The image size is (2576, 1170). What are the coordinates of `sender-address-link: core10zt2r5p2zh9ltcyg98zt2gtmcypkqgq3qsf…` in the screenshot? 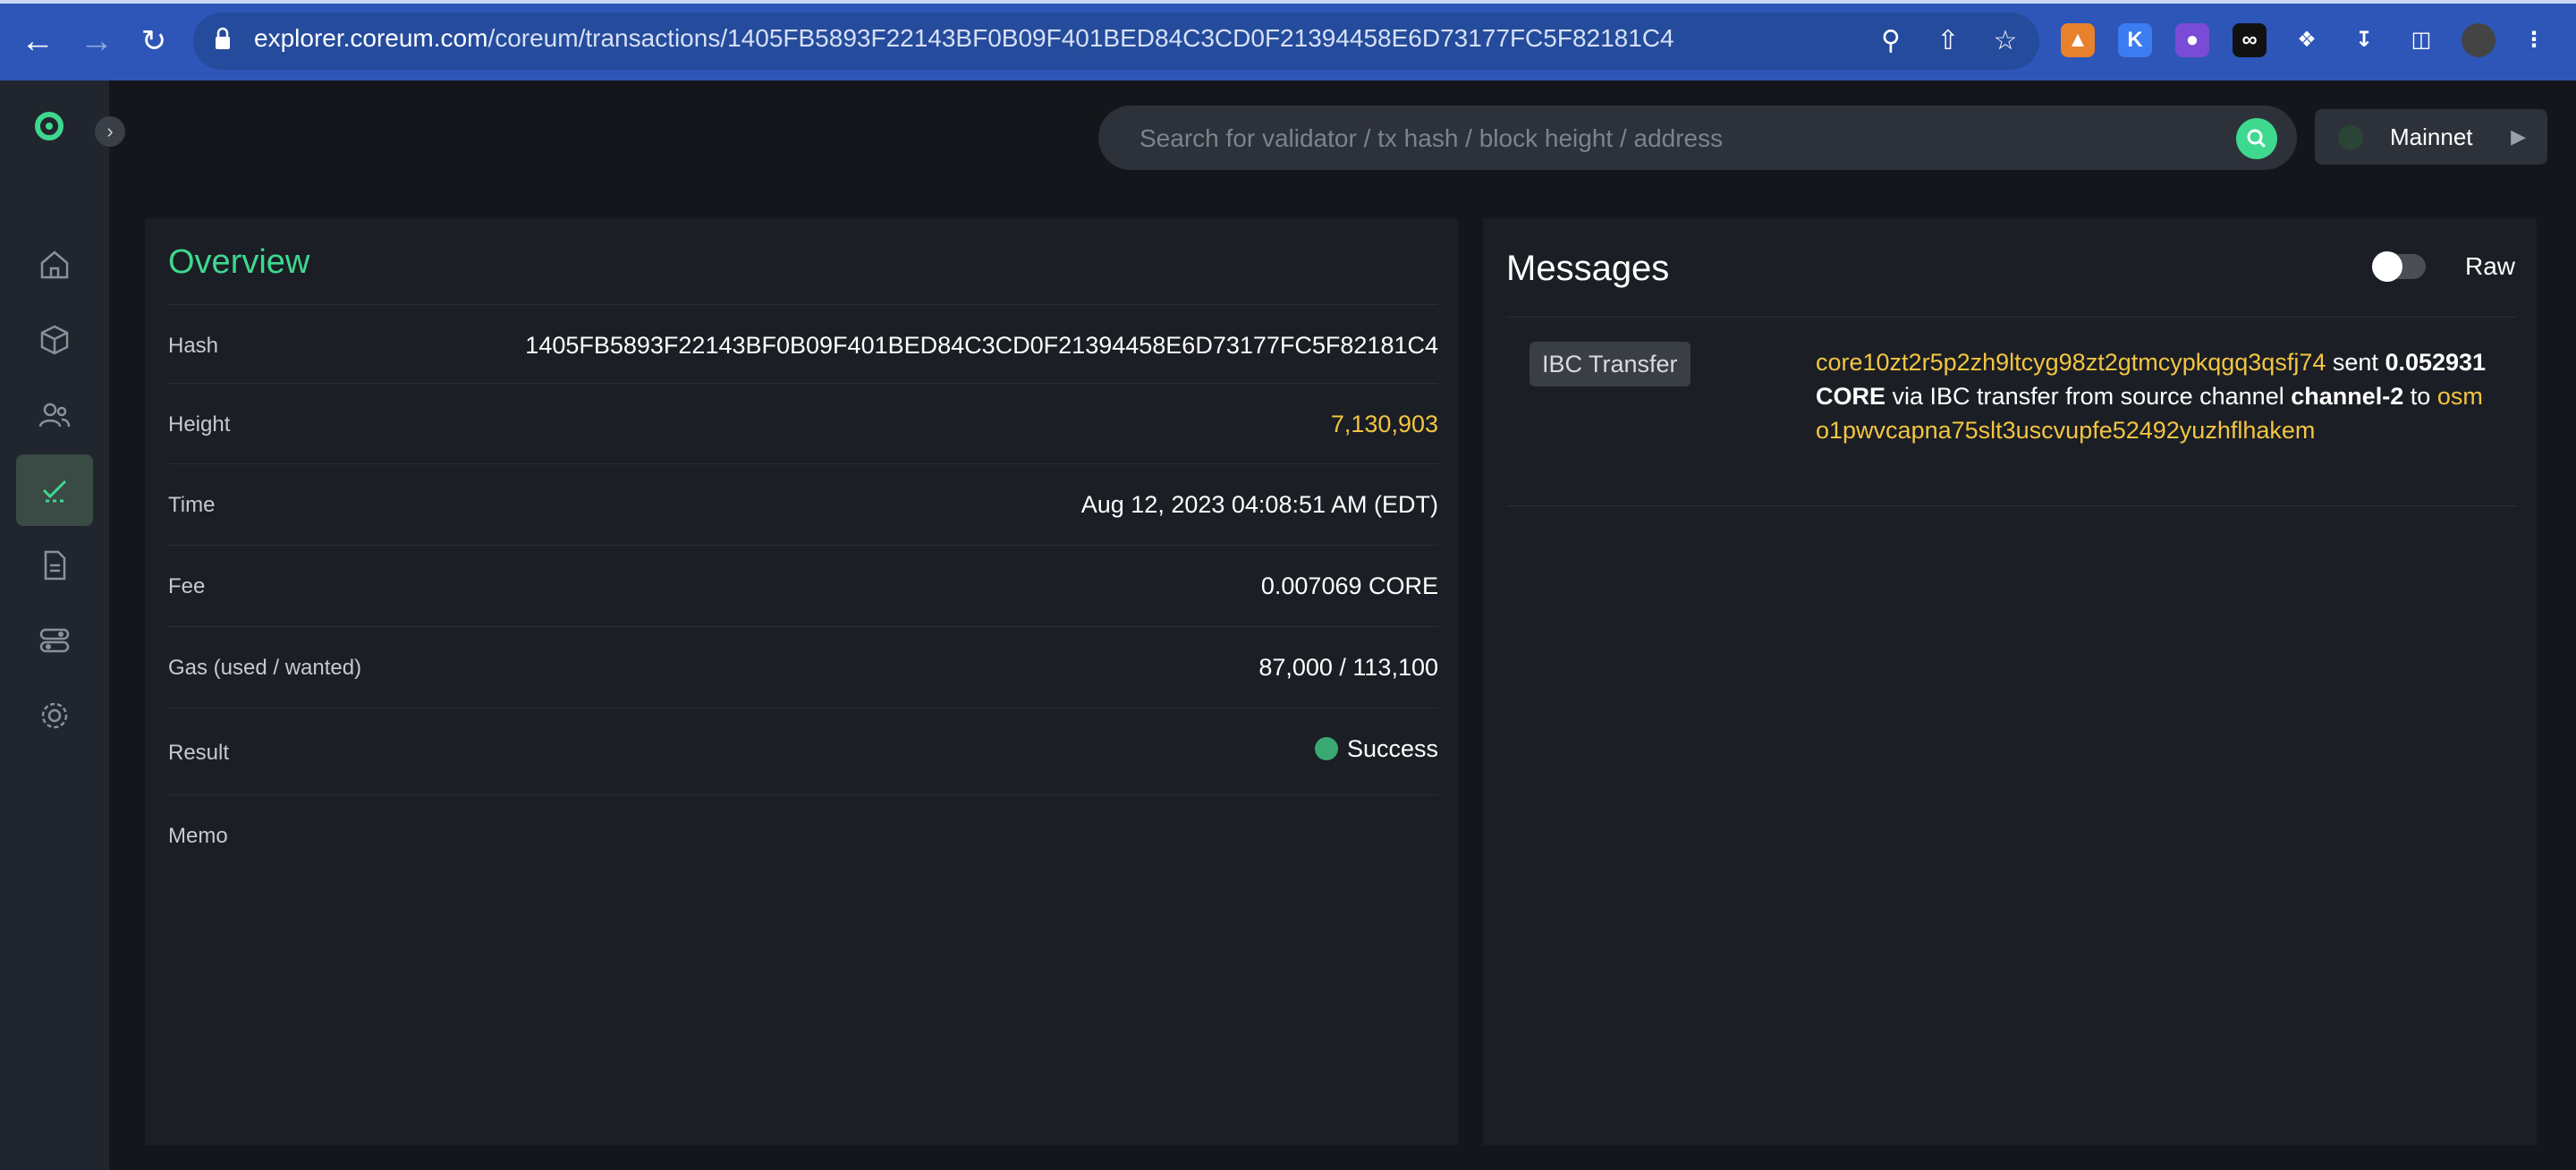 It's located at (2071, 362).